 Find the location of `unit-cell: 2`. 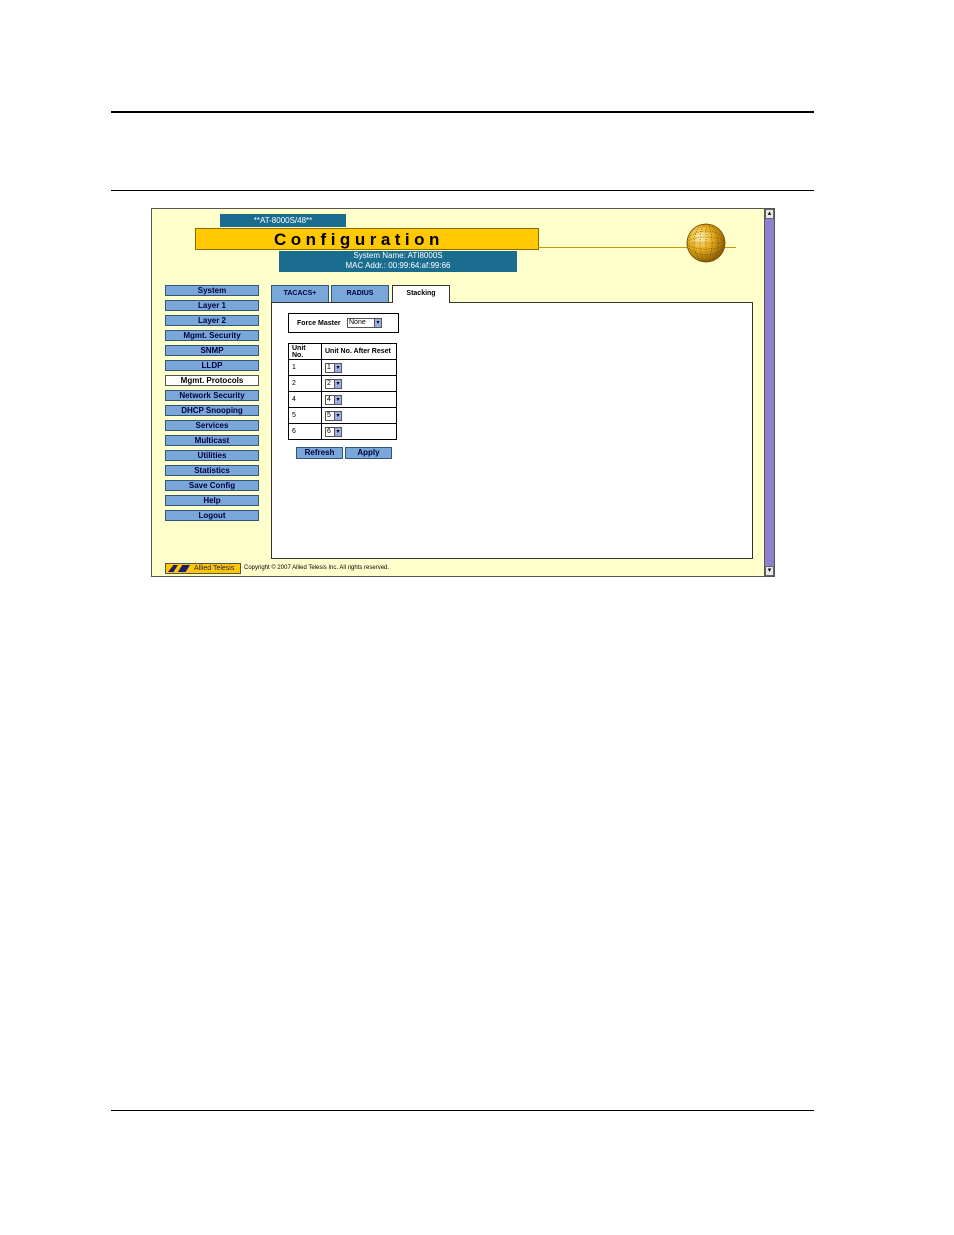

unit-cell: 2 is located at coordinates (305, 383).